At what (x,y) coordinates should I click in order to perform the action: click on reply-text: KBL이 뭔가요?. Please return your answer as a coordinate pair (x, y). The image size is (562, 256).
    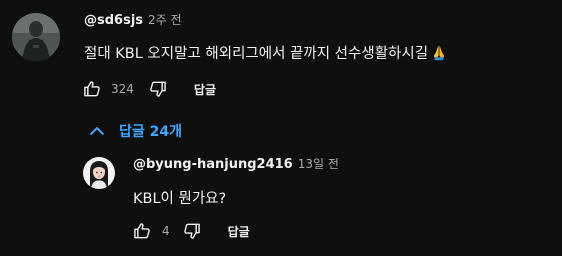
    Looking at the image, I should click on (180, 199).